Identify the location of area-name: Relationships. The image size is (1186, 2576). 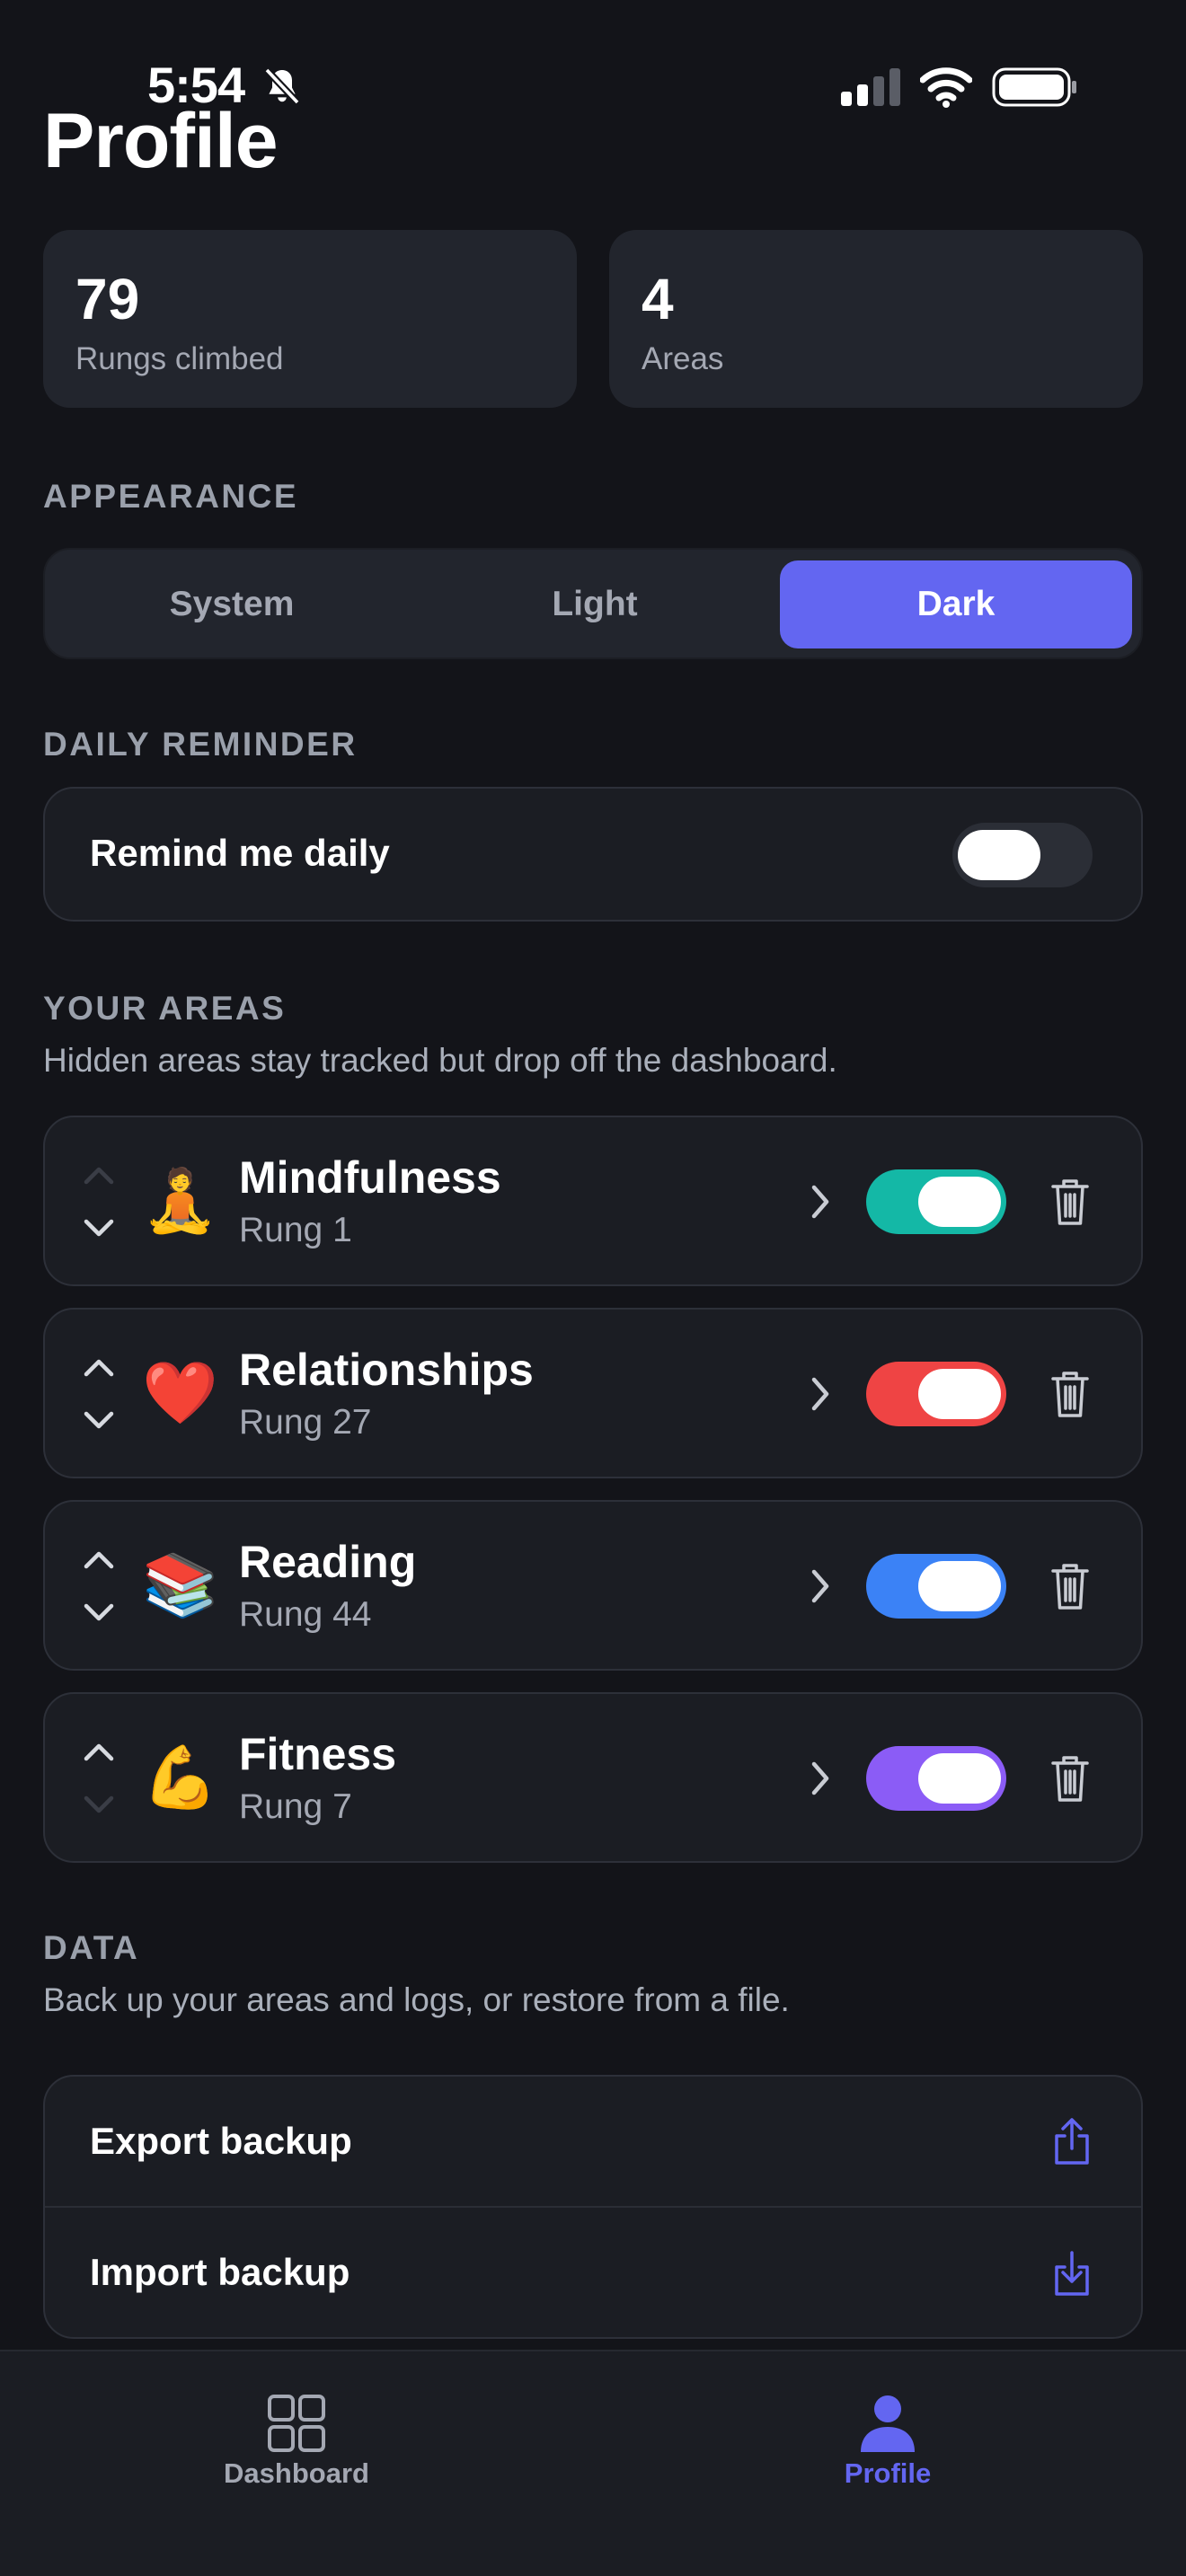
(386, 1370).